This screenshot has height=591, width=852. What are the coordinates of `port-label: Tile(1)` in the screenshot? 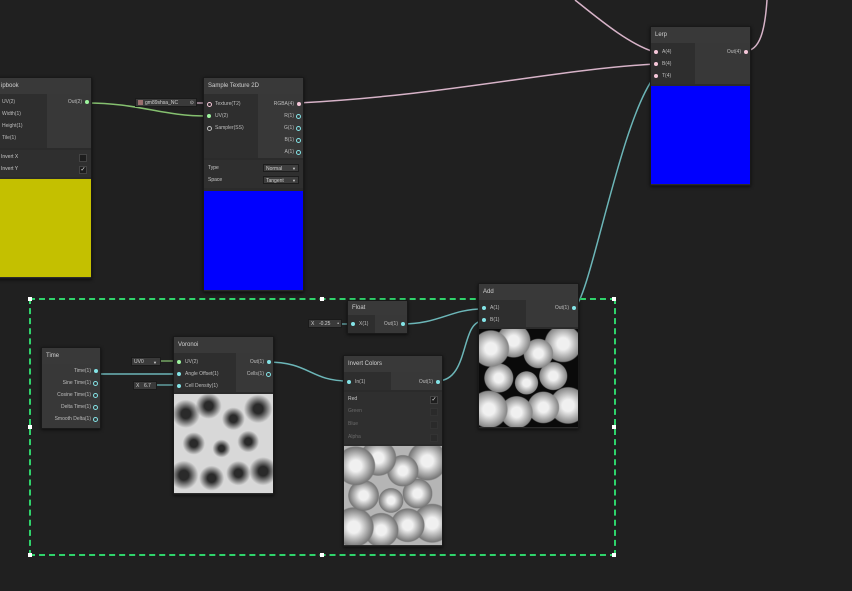 It's located at (9, 138).